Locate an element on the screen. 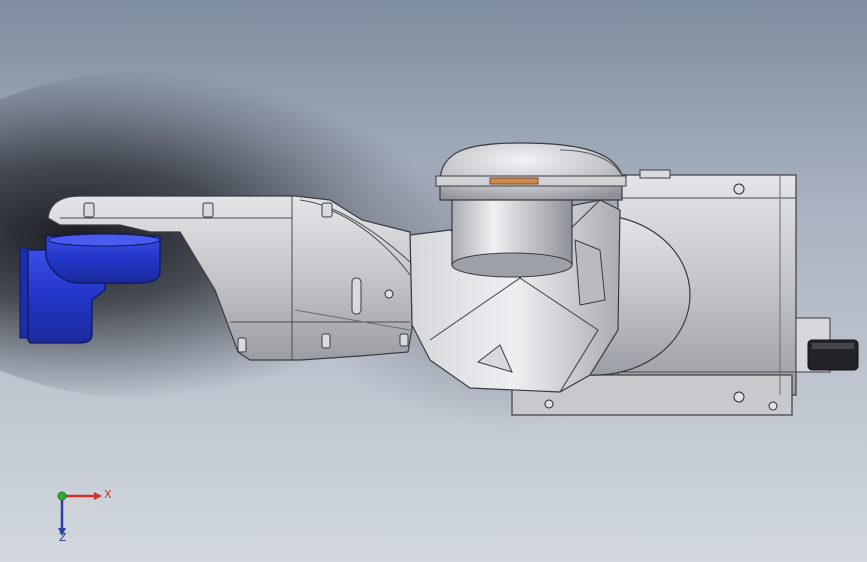  x-axis-label: X is located at coordinates (108, 494).